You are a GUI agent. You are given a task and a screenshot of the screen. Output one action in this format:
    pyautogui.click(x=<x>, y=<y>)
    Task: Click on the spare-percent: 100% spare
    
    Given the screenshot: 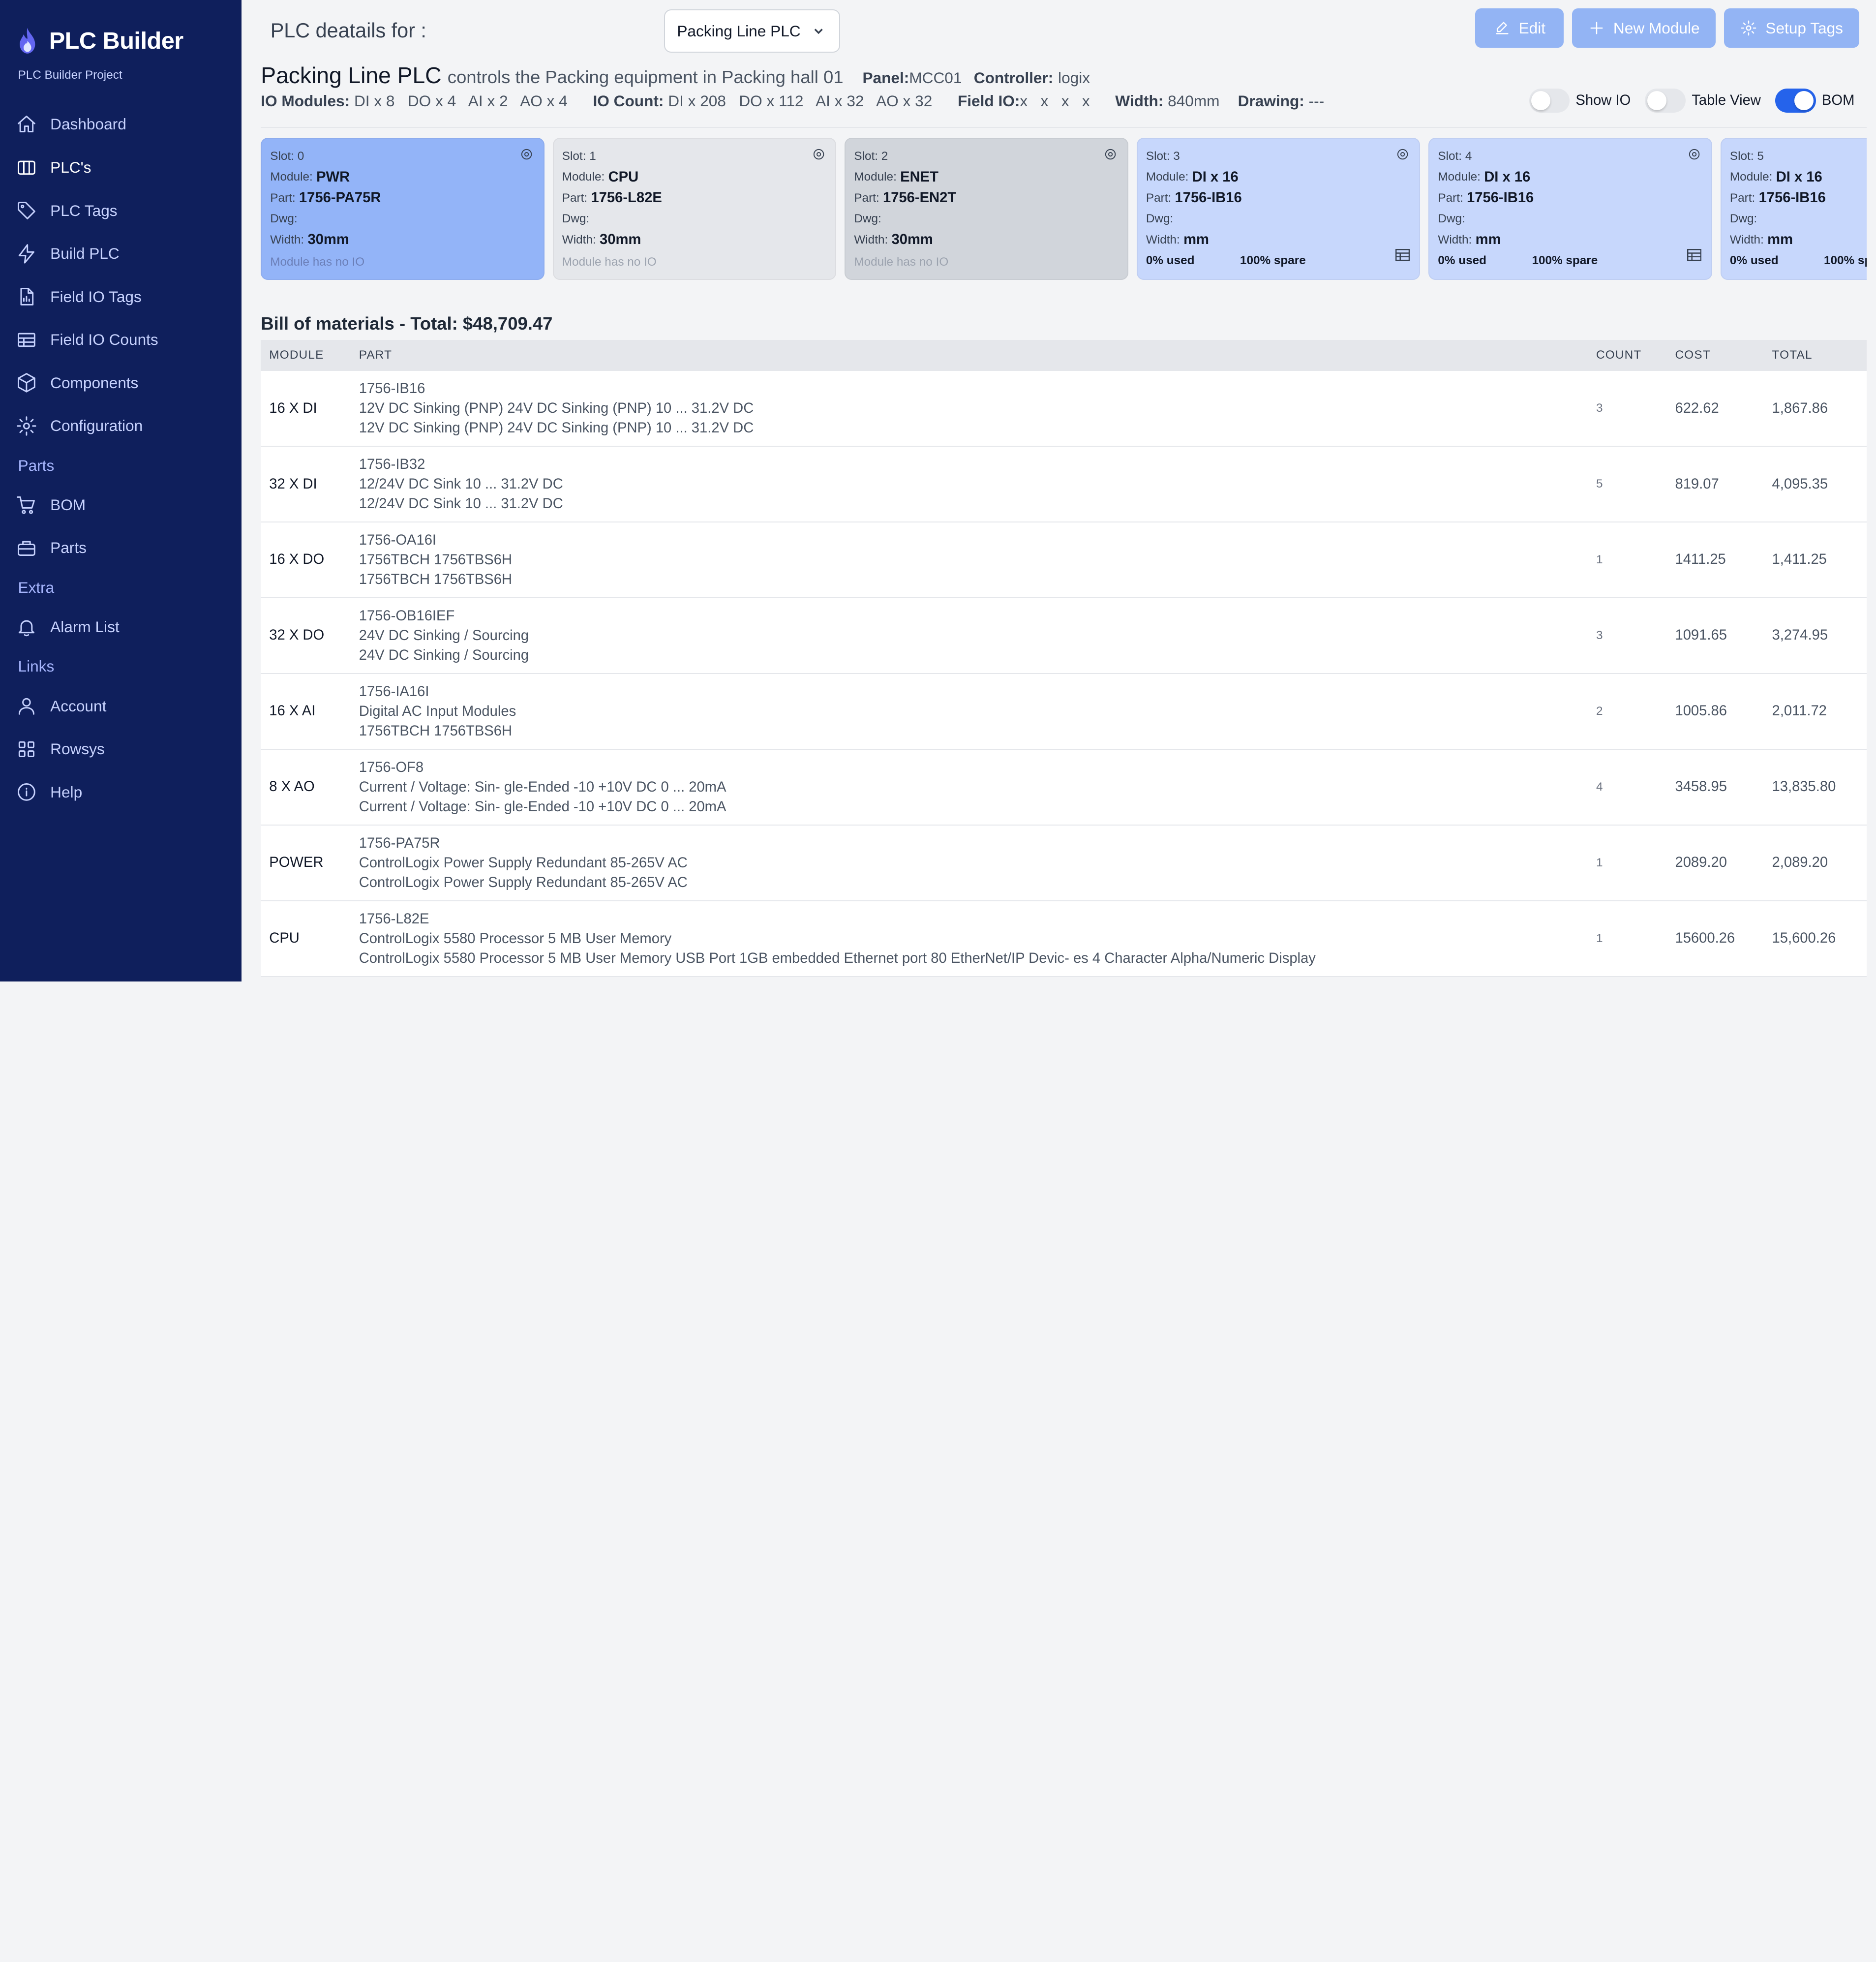 What is the action you would take?
    pyautogui.click(x=1565, y=261)
    